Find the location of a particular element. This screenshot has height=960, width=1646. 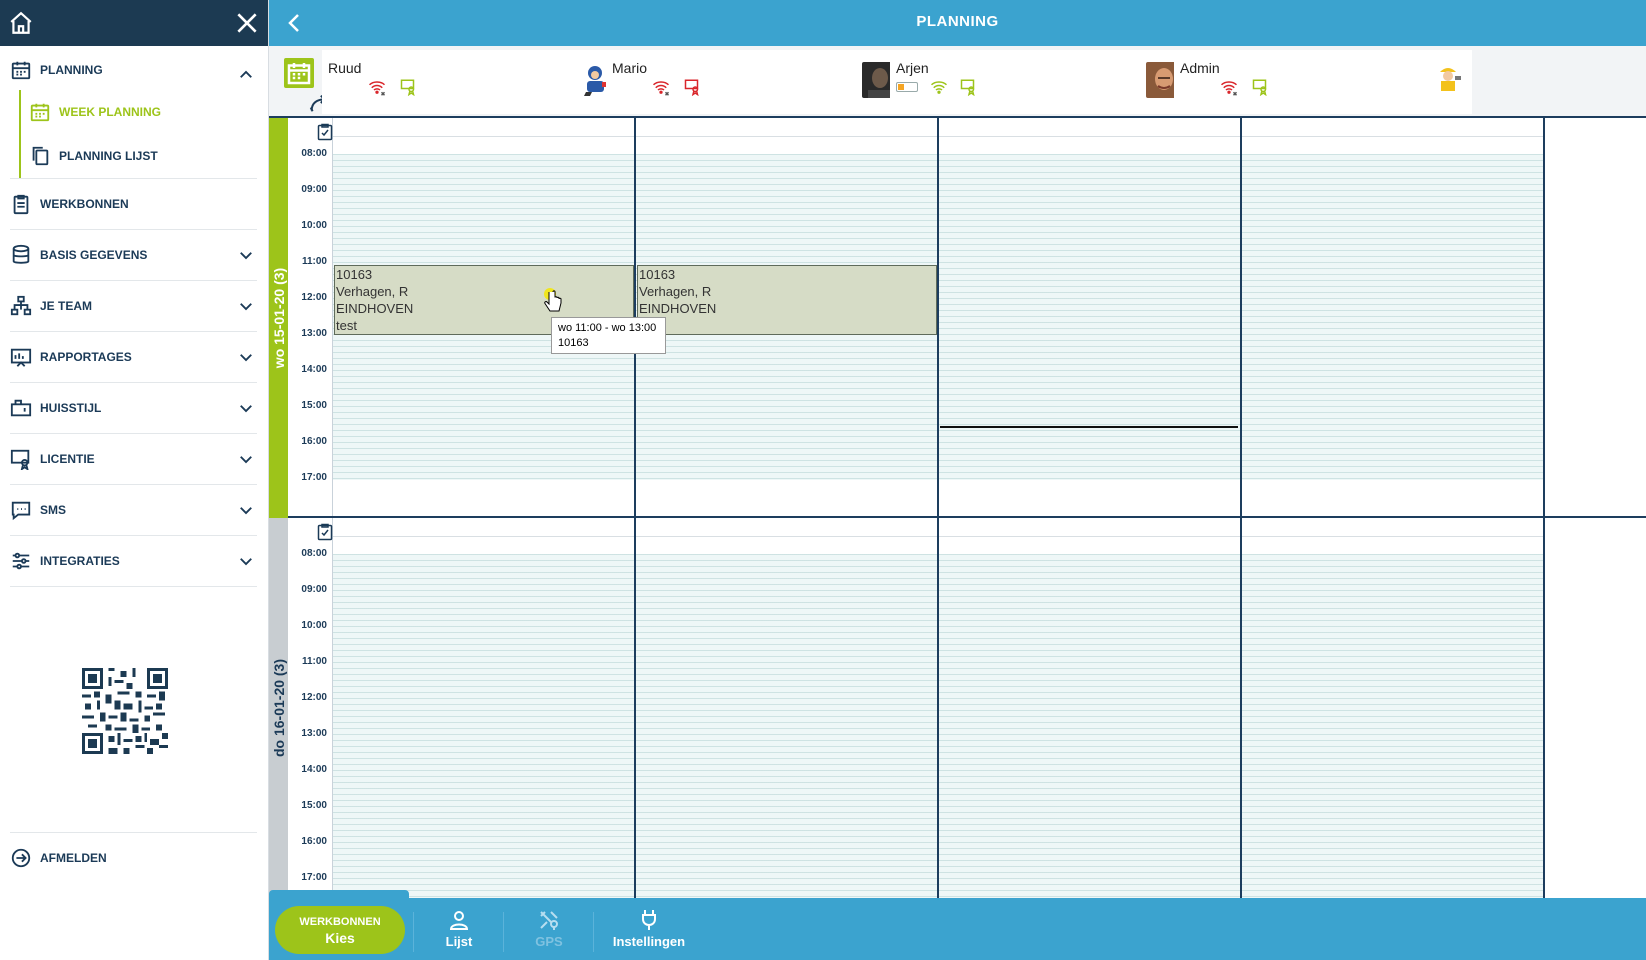

chevron-up-icon is located at coordinates (246, 75).